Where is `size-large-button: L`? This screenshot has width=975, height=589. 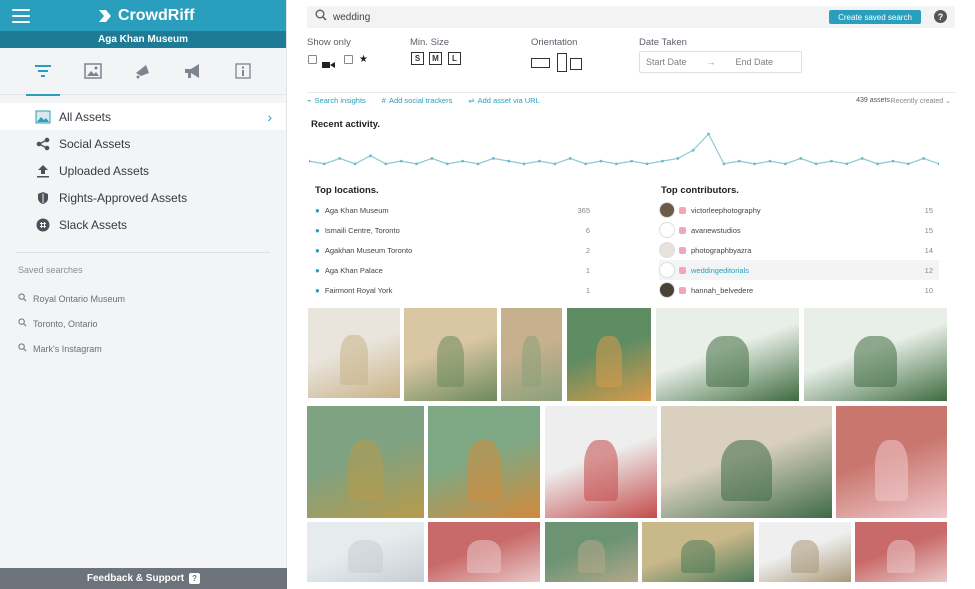
size-large-button: L is located at coordinates (454, 58).